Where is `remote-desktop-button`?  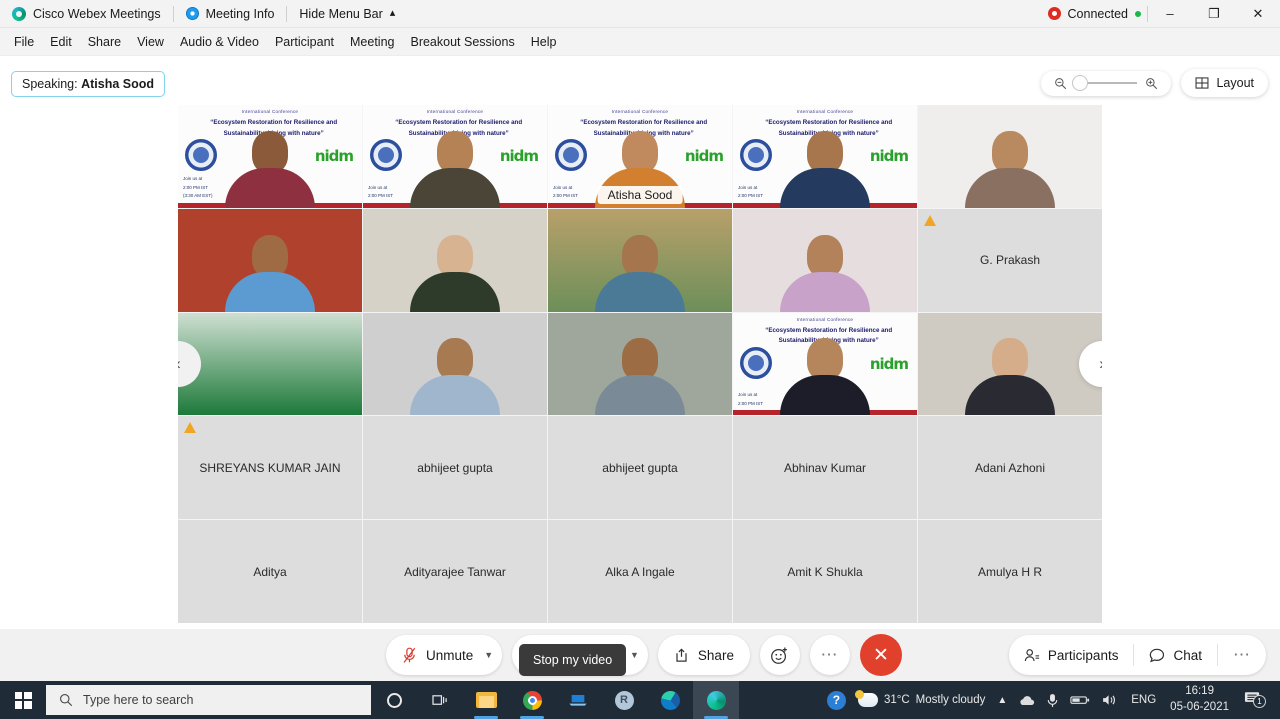 remote-desktop-button is located at coordinates (578, 700).